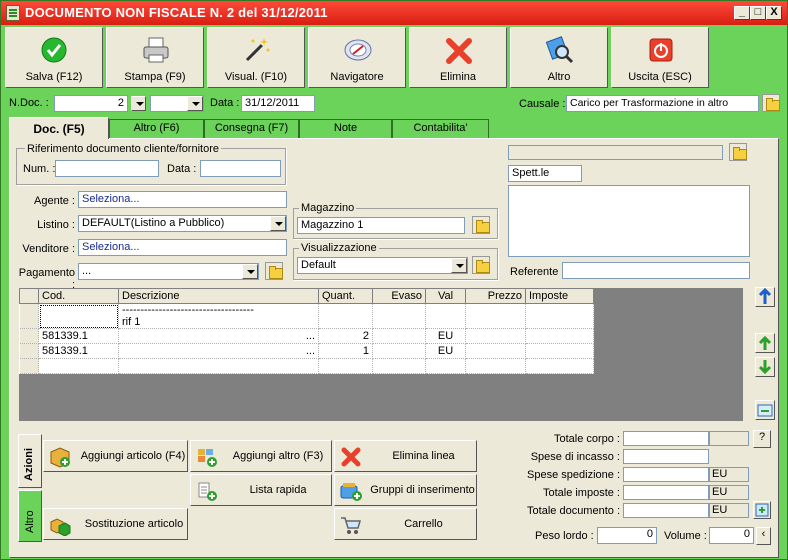 The image size is (788, 560). I want to click on rif-data-input, so click(240, 168).